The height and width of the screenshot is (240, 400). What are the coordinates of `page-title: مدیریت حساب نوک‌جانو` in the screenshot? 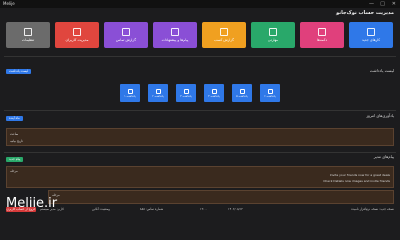 It's located at (365, 13).